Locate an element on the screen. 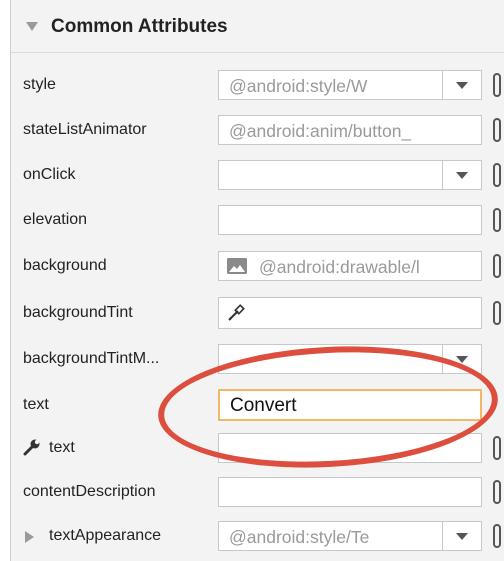 The image size is (504, 561). section-header: Common Attributes is located at coordinates (257, 26).